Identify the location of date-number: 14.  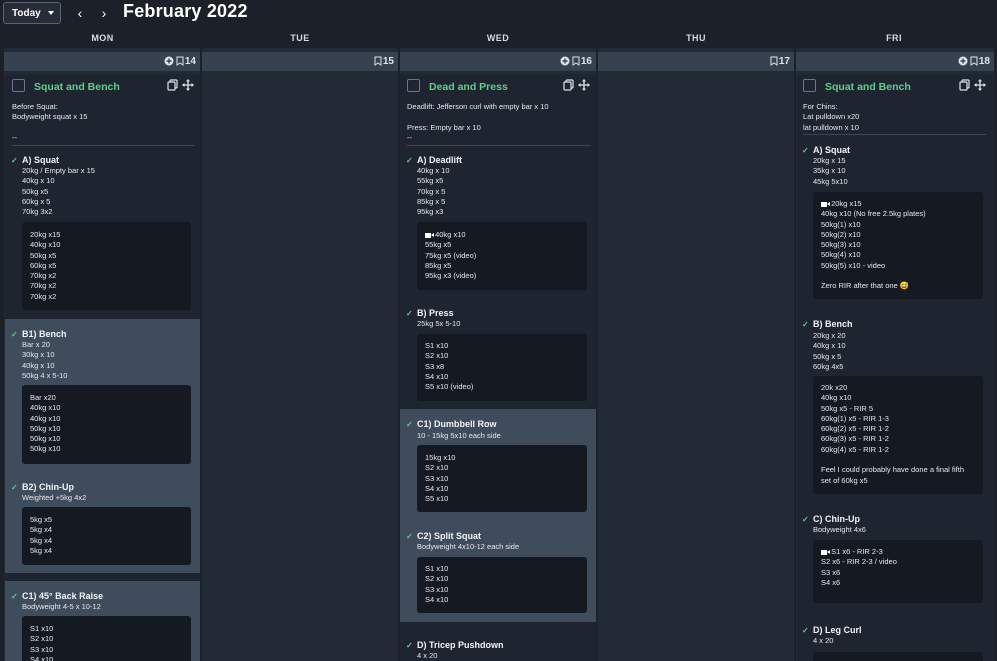
(190, 61).